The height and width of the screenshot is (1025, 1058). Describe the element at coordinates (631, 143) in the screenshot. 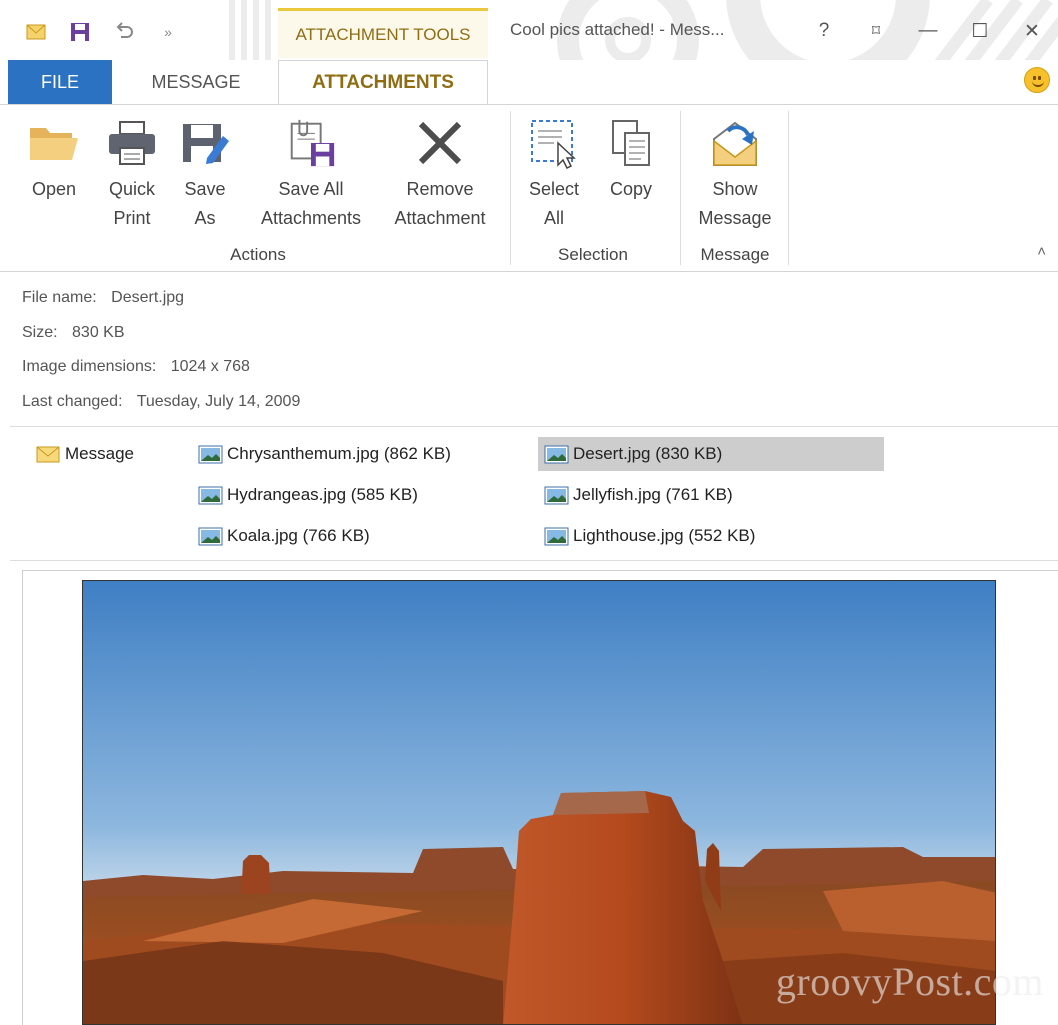

I see `copy-icon` at that location.